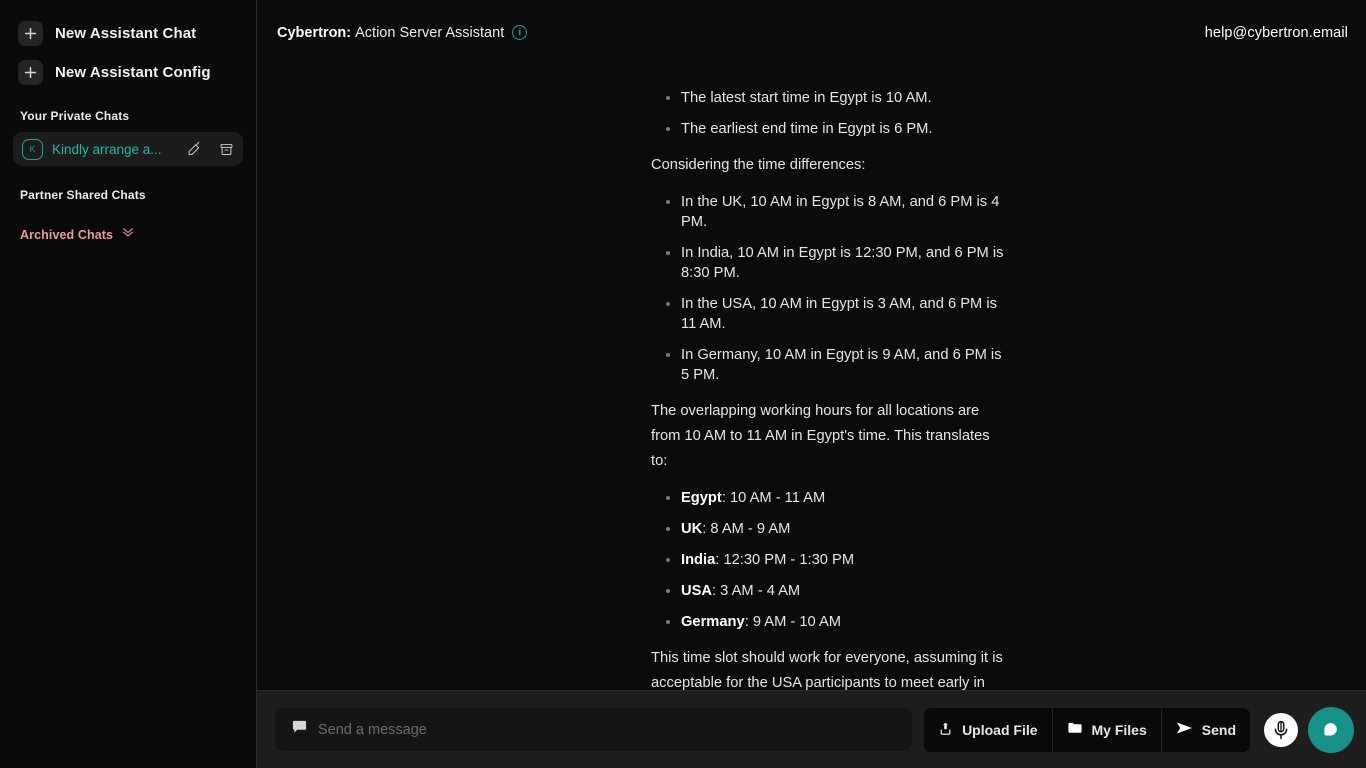 The height and width of the screenshot is (768, 1366). I want to click on edit-chat-icon, so click(194, 149).